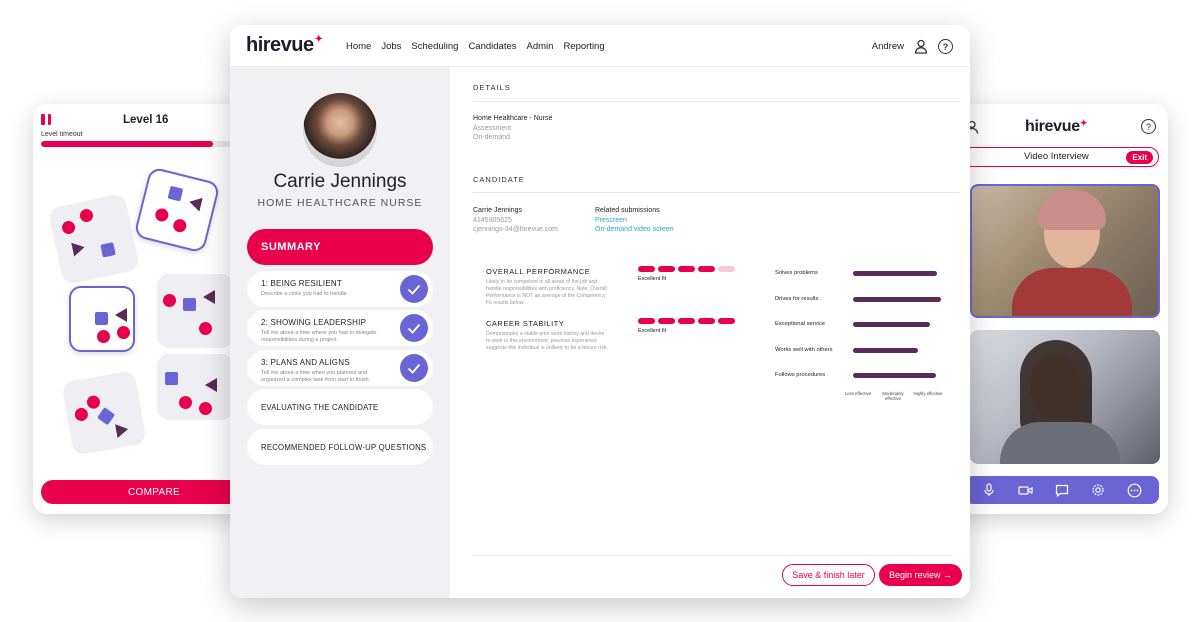 This screenshot has height=622, width=1200. I want to click on exit-button: Exit, so click(1139, 157).